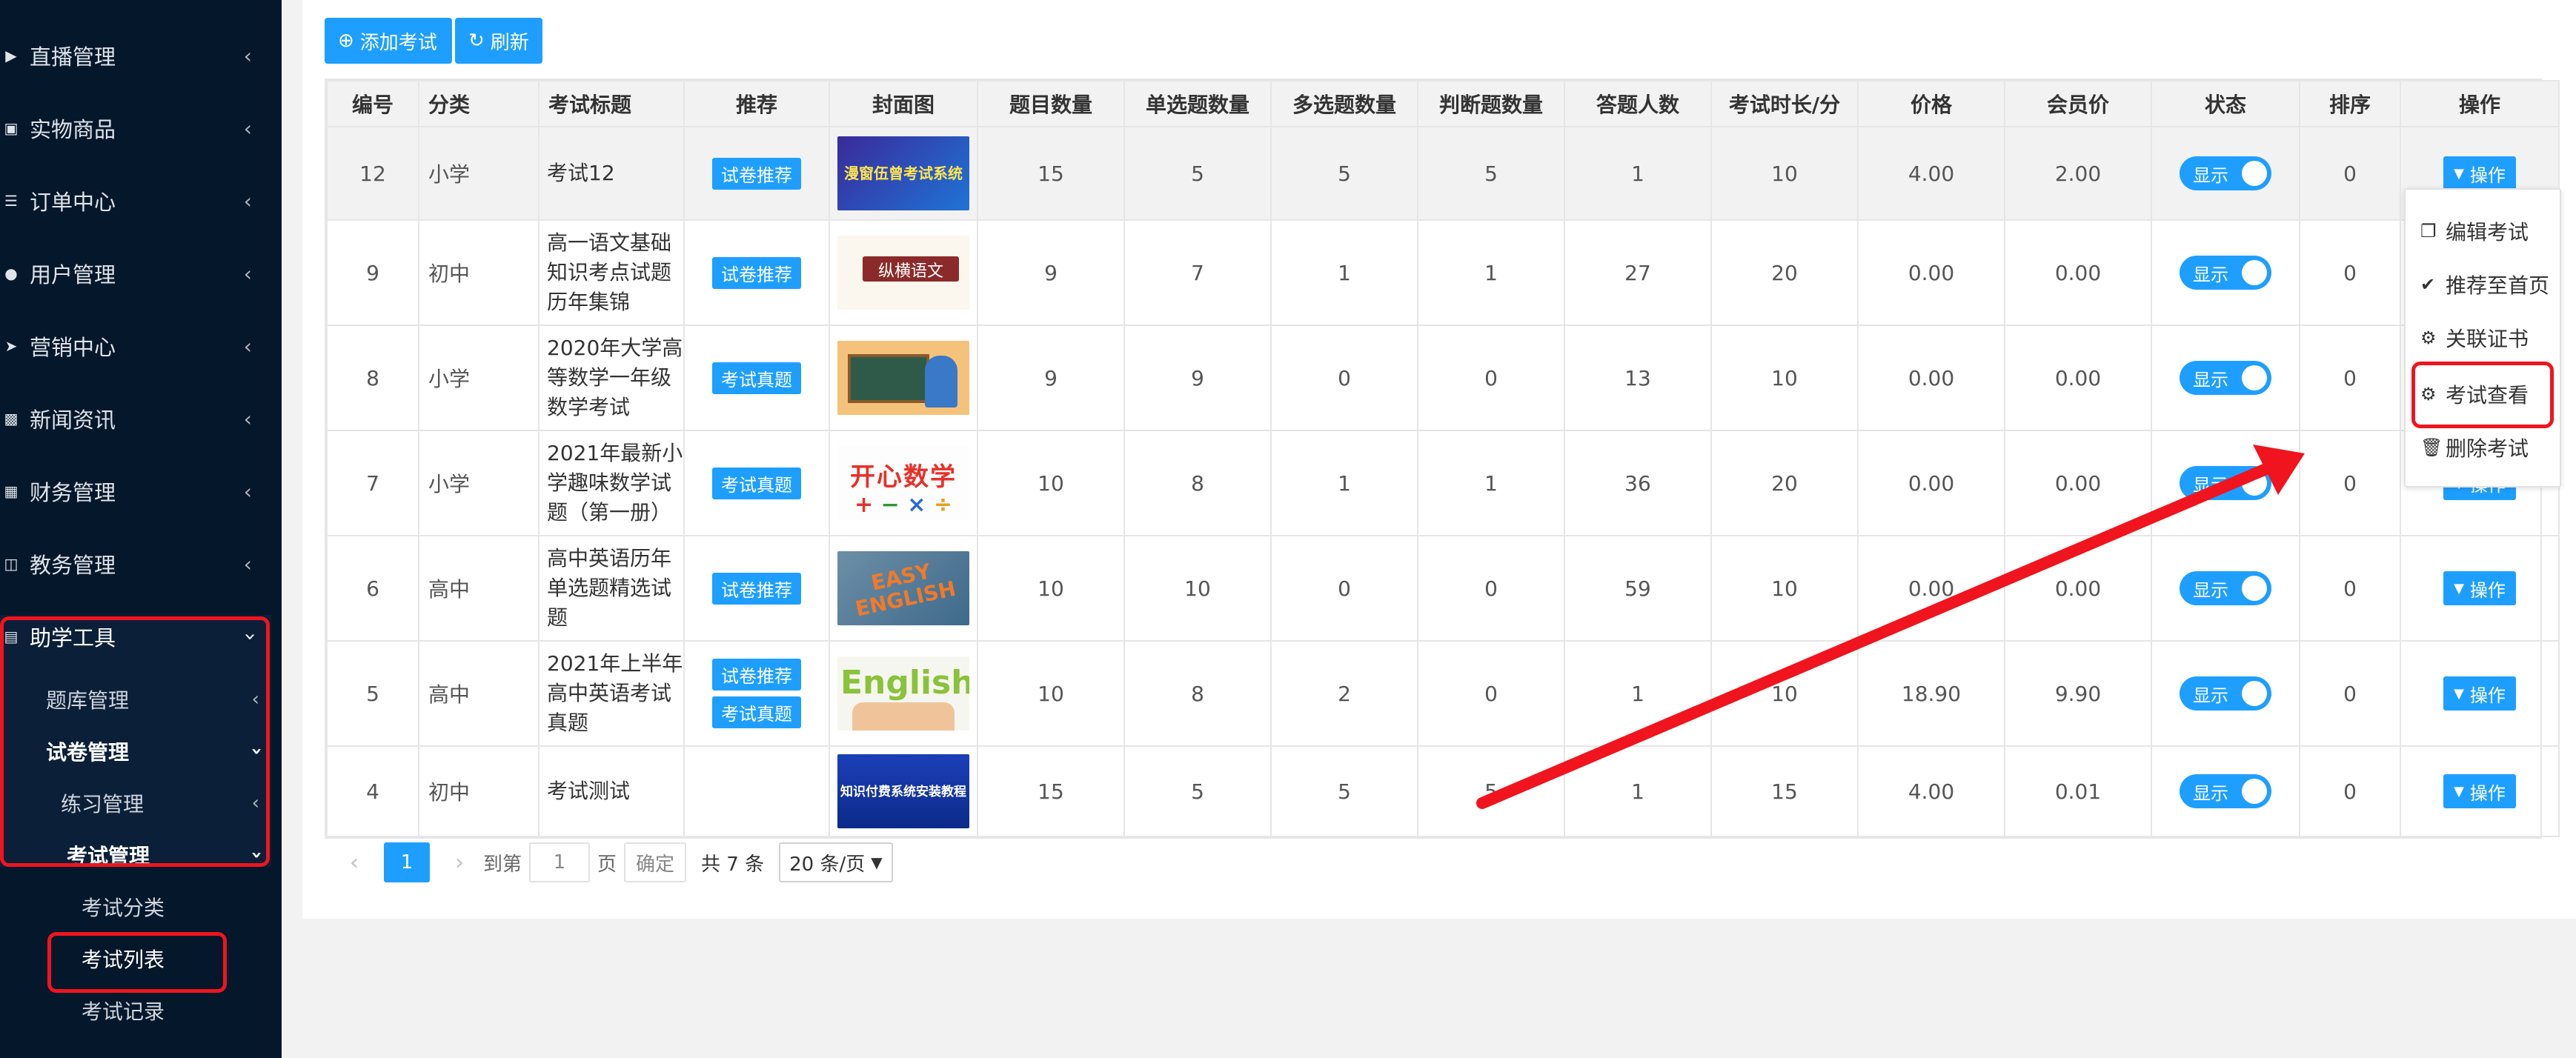 This screenshot has width=2576, height=1058. I want to click on cover-math-symbols: + − × ÷, so click(903, 505).